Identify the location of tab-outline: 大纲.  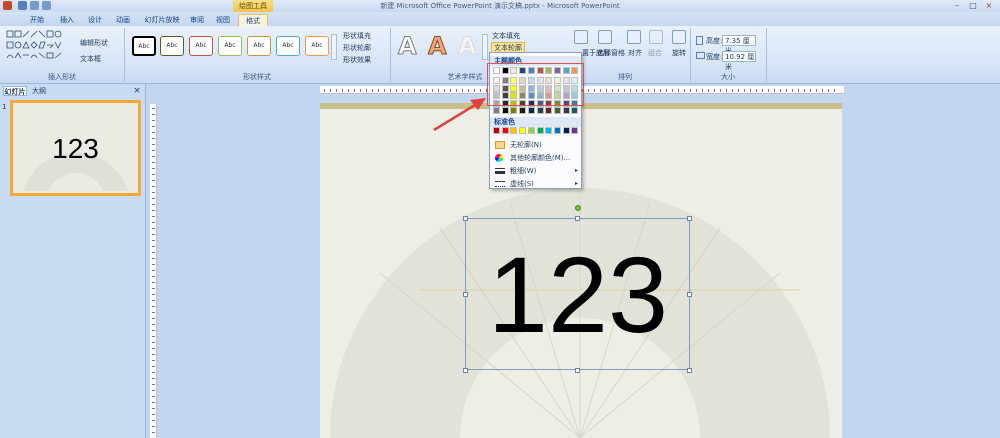
(39, 91).